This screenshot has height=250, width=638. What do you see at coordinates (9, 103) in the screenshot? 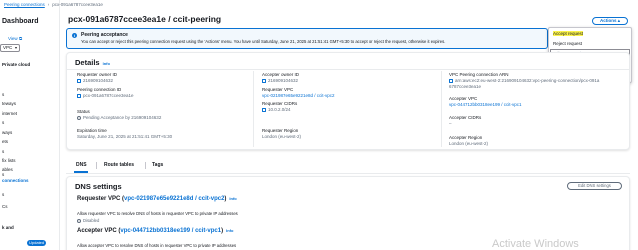
I see `nav-item-gateways: teways` at bounding box center [9, 103].